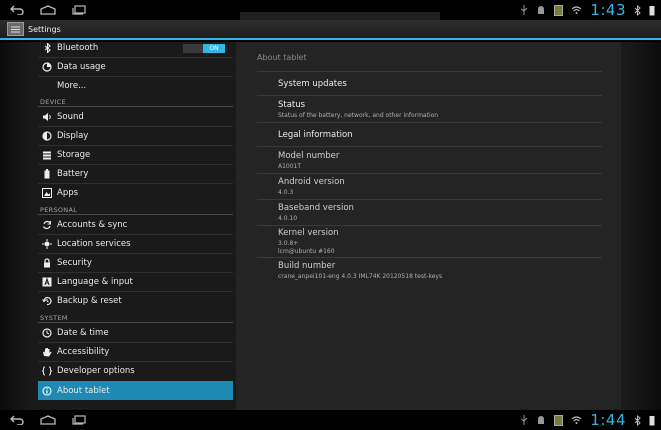 This screenshot has width=661, height=430. Describe the element at coordinates (135, 193) in the screenshot. I see `settings-item-apps: Apps` at that location.